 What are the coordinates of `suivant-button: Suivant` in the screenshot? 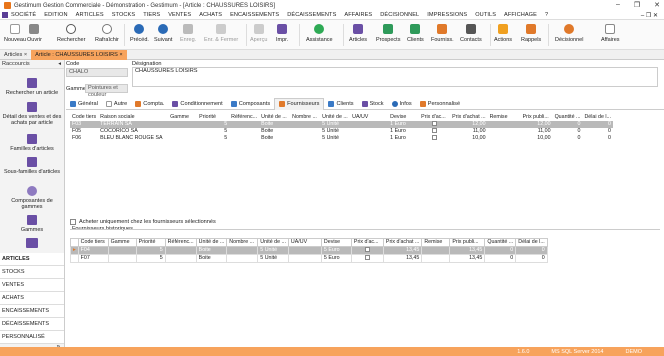 It's located at (163, 32).